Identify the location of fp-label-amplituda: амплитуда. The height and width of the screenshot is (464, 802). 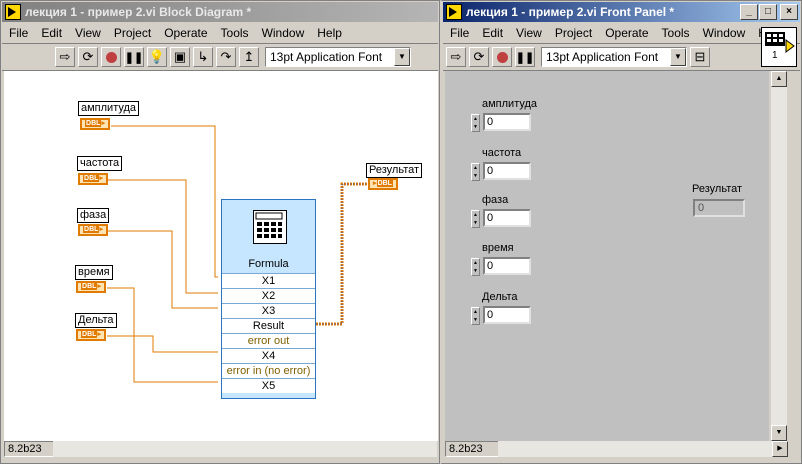
(510, 104).